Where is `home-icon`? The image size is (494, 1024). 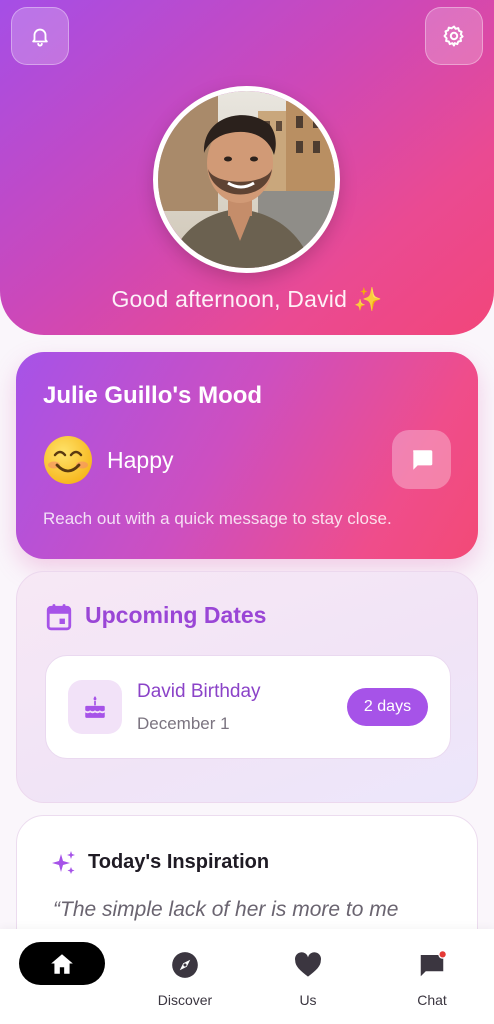 home-icon is located at coordinates (62, 963).